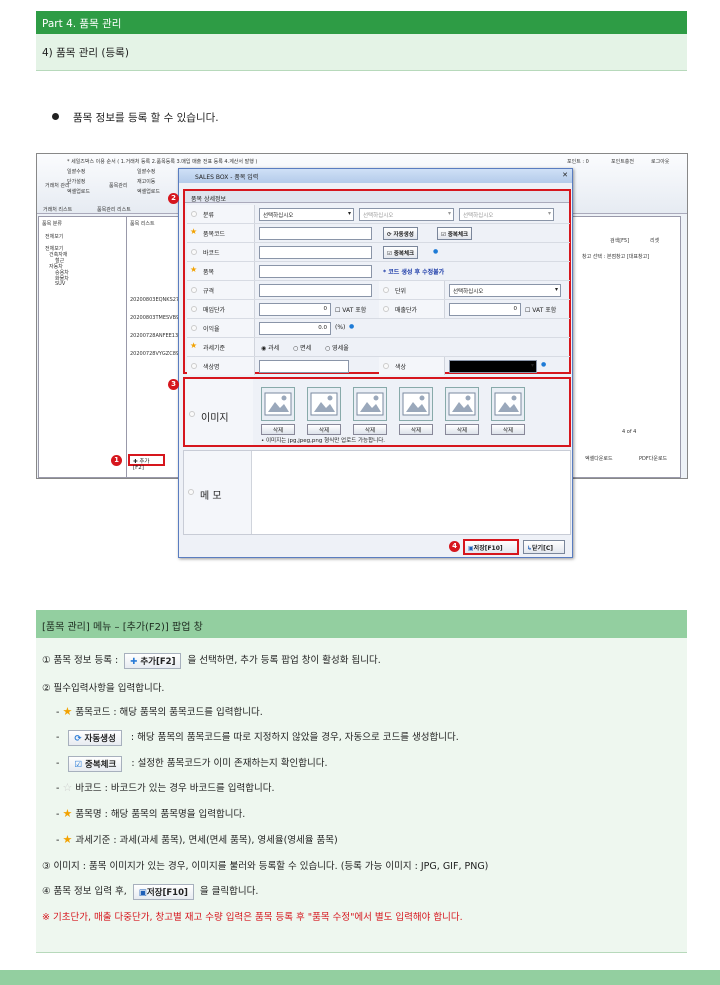 This screenshot has width=720, height=985. I want to click on category-select-2: 선택하십시오, so click(406, 214).